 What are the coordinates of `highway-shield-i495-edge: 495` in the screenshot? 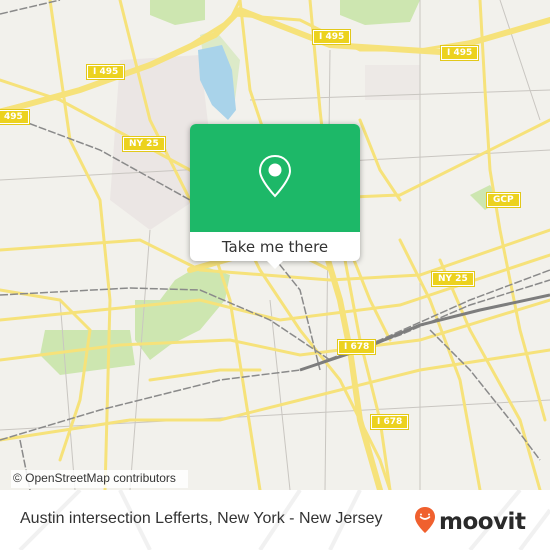 It's located at (15, 117).